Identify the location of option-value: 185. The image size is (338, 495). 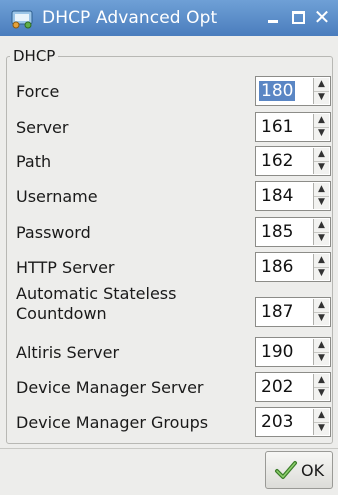
(277, 232).